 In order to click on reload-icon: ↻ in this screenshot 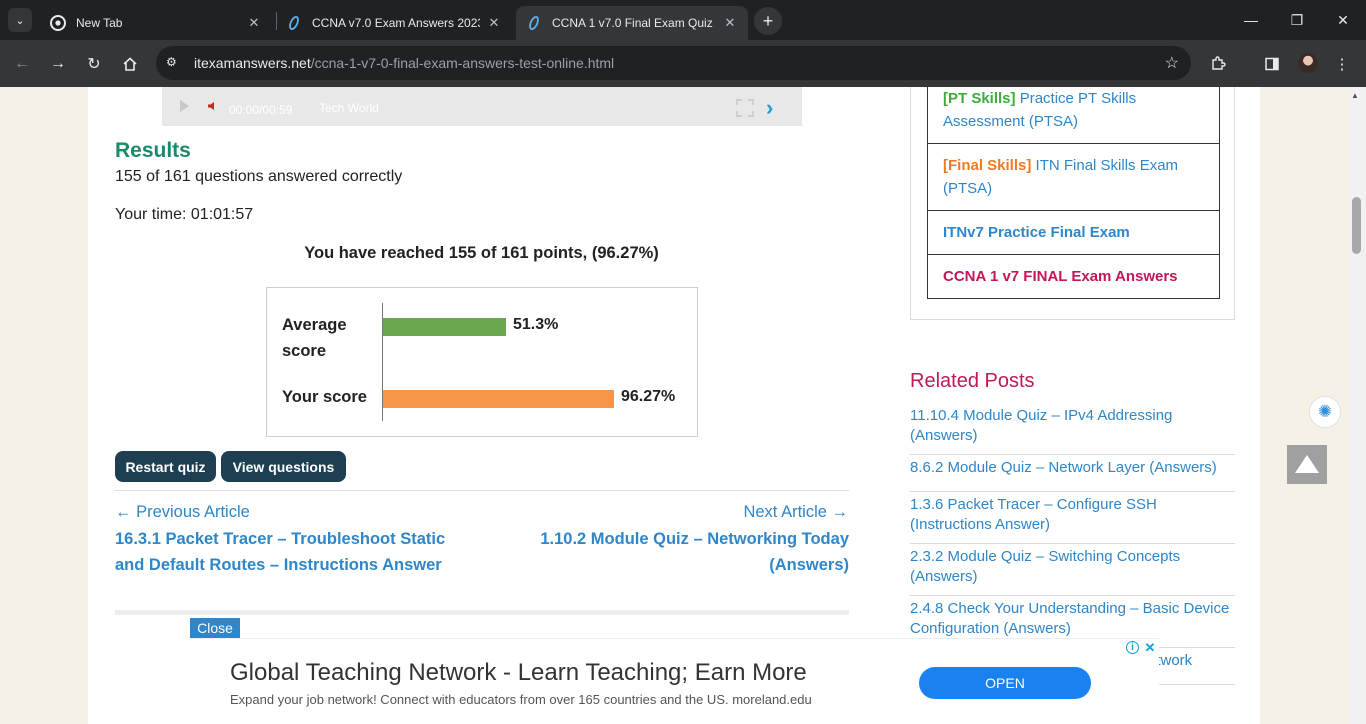, I will do `click(94, 64)`.